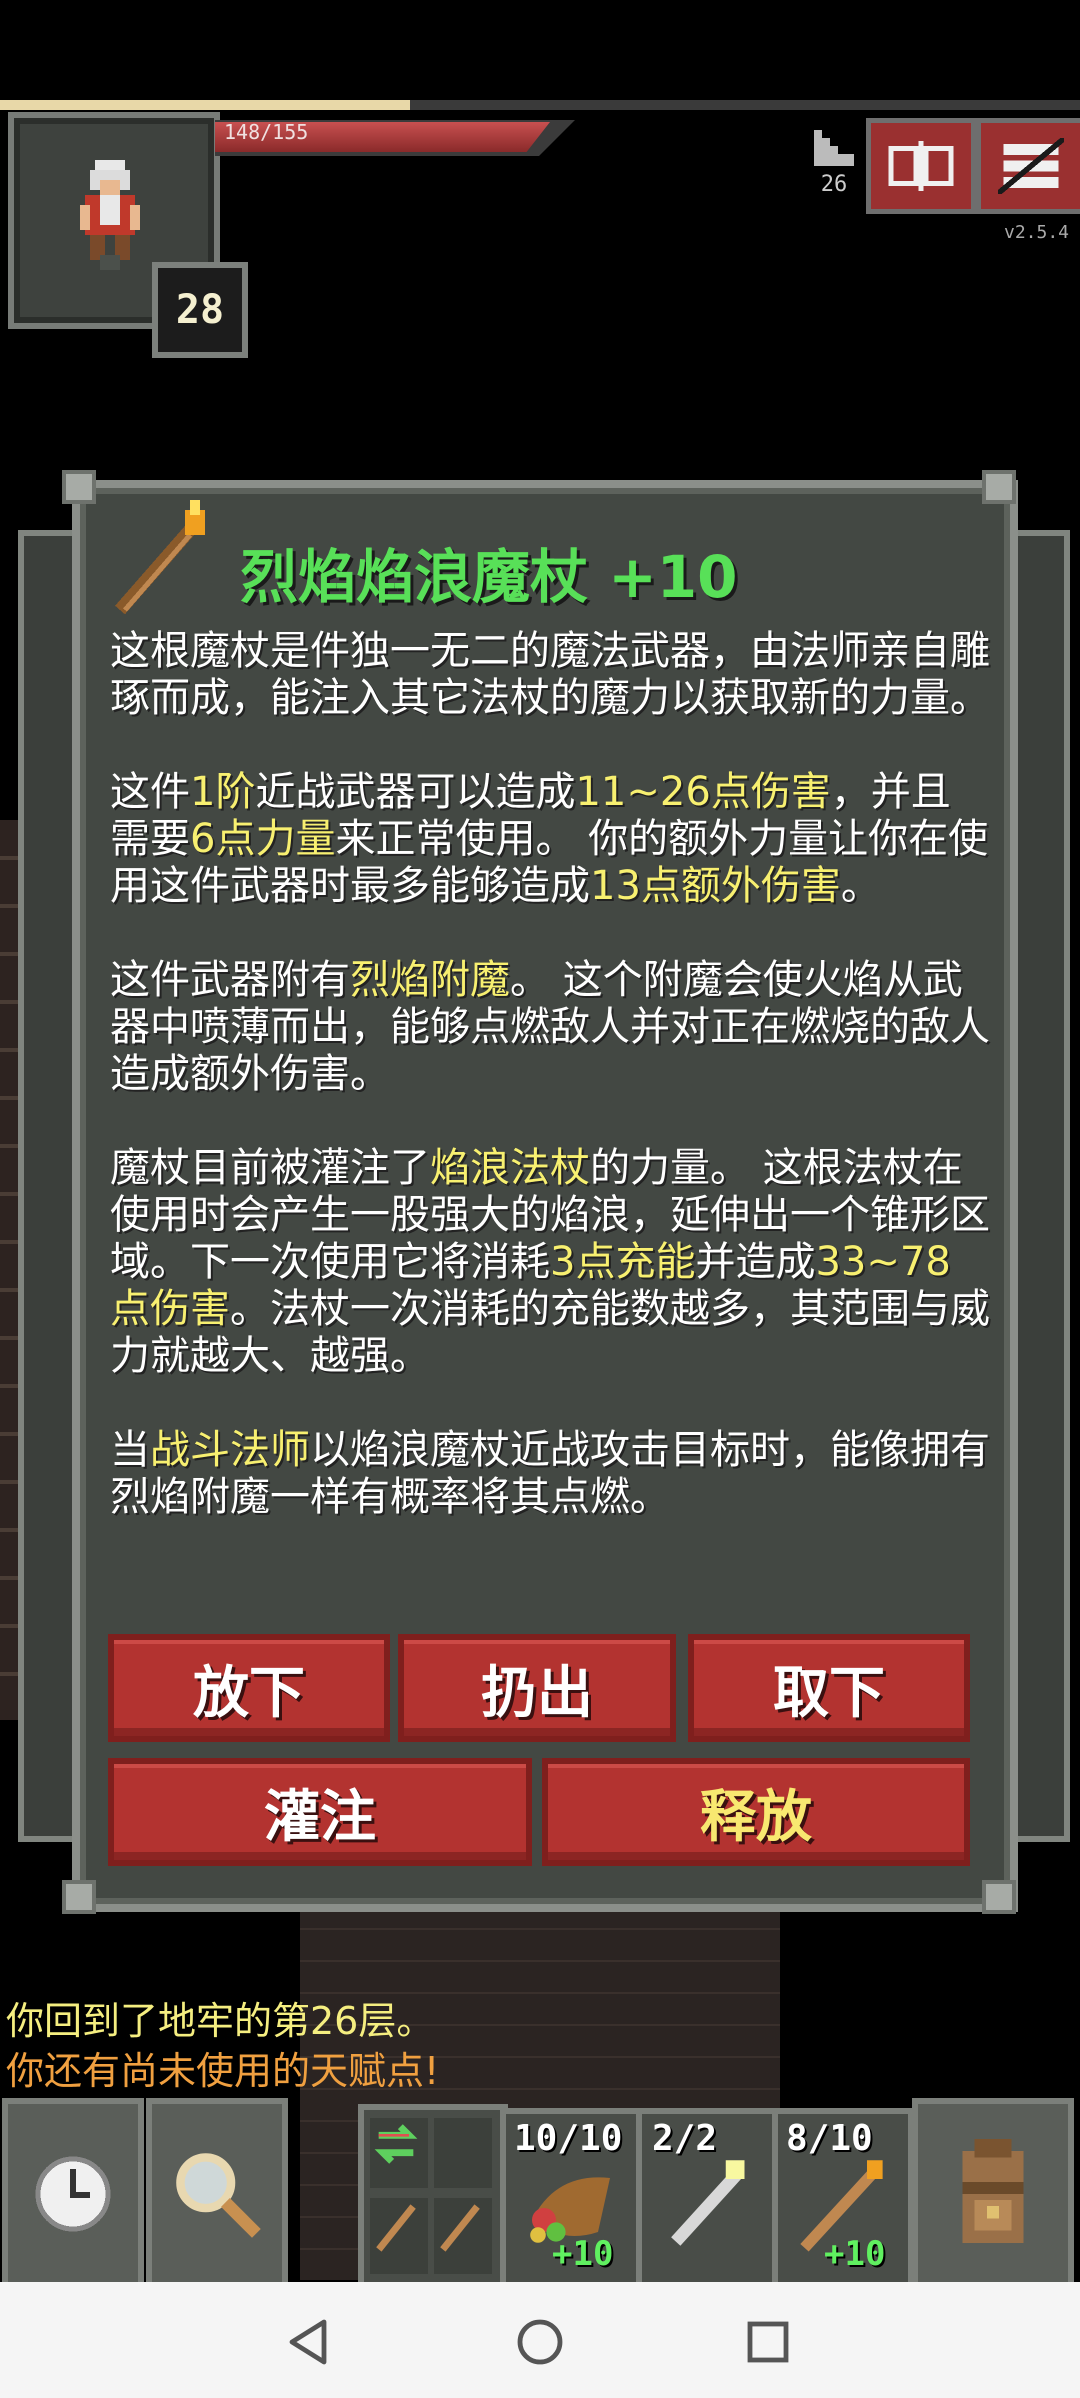 The width and height of the screenshot is (1080, 2398). What do you see at coordinates (1031, 166) in the screenshot?
I see `menu-icon` at bounding box center [1031, 166].